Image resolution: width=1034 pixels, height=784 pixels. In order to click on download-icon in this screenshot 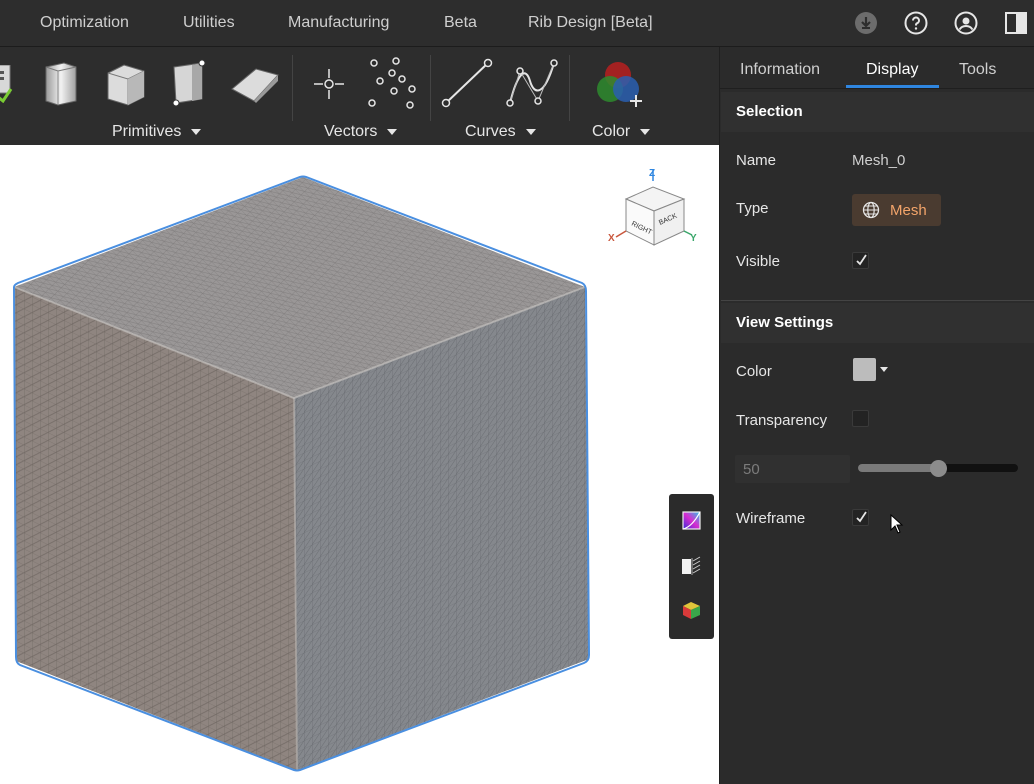, I will do `click(866, 23)`.